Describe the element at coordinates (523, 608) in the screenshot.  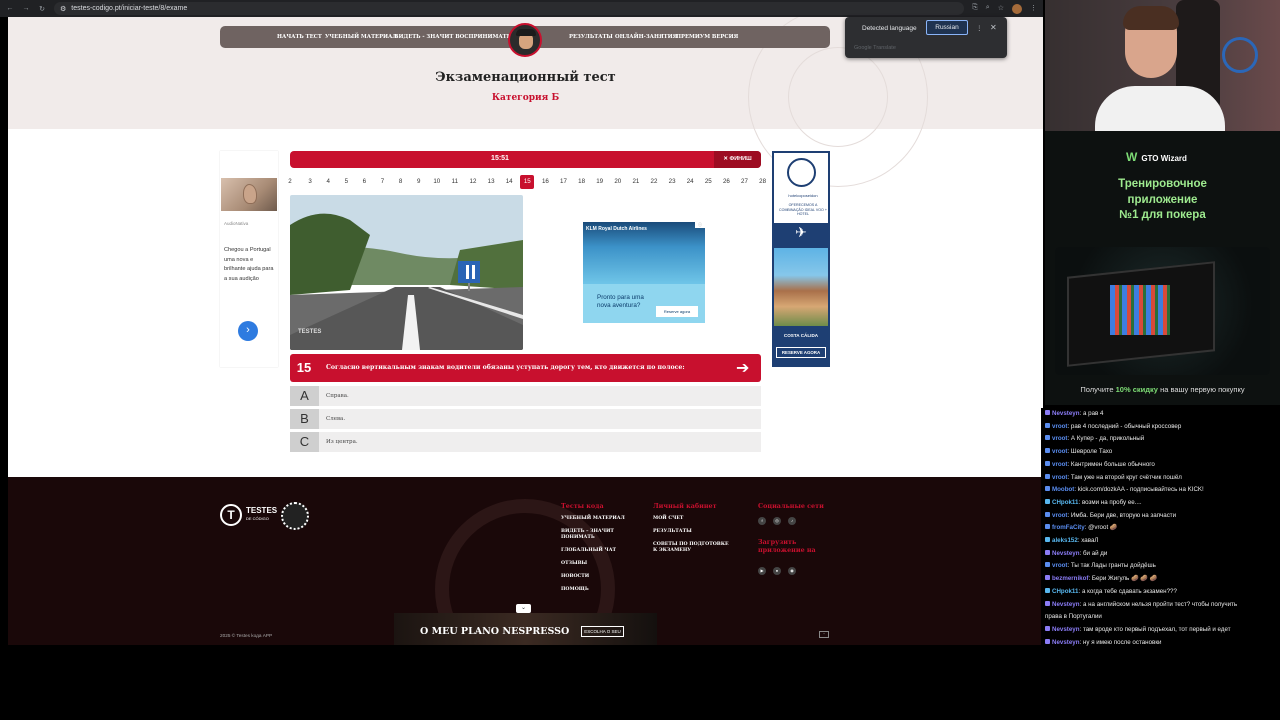
I see `chevron-down-icon: ⌄` at that location.